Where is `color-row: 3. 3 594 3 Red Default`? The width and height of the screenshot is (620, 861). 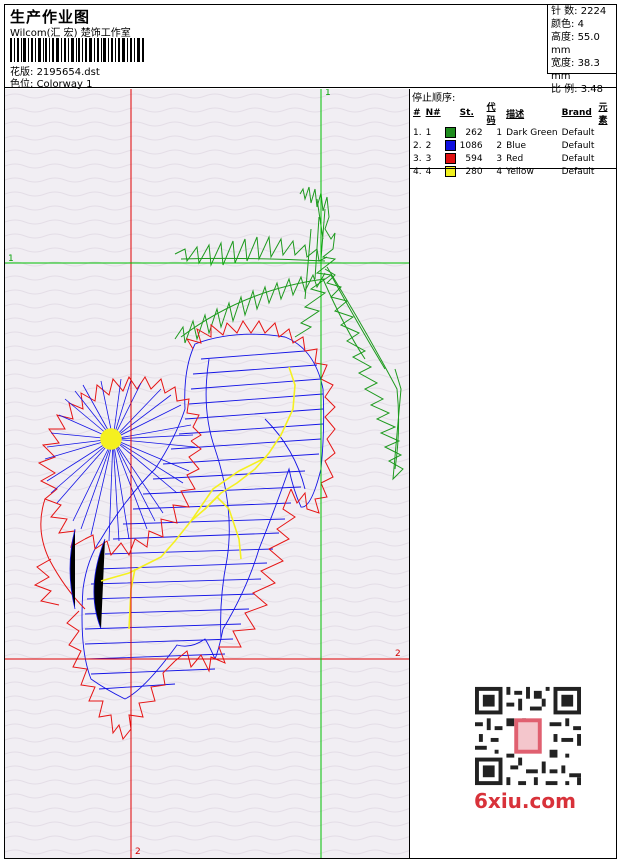
color-row: 3. 3 594 3 Red Default is located at coordinates (513, 158).